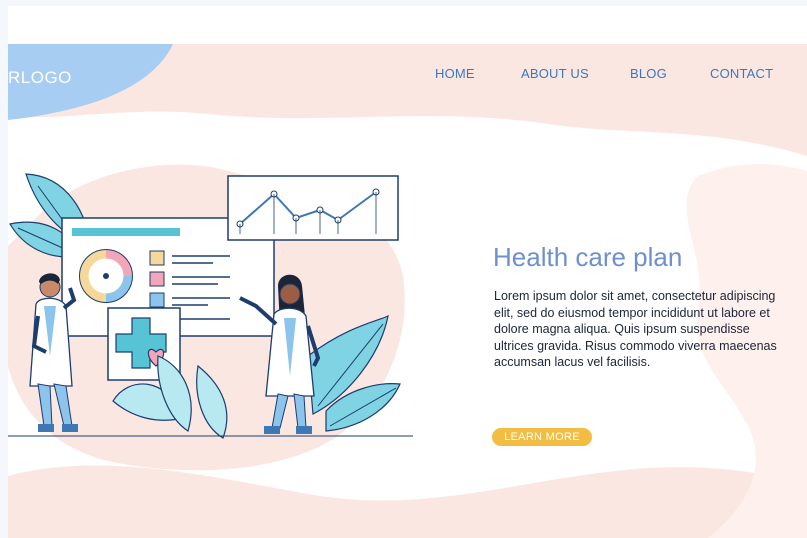 The height and width of the screenshot is (538, 807). I want to click on nav-home: HOME, so click(455, 73).